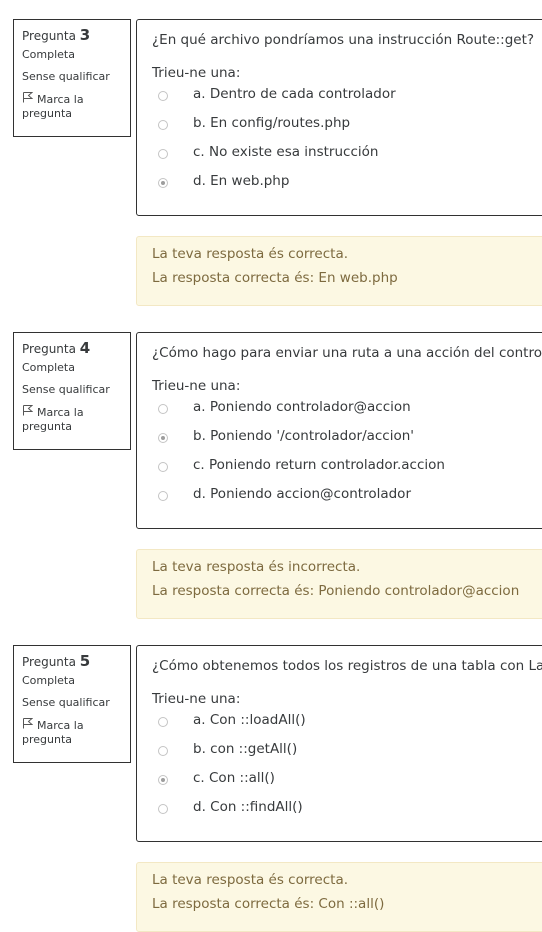  Describe the element at coordinates (319, 465) in the screenshot. I see `option-label: c. Poniendo return controlador.accion` at that location.